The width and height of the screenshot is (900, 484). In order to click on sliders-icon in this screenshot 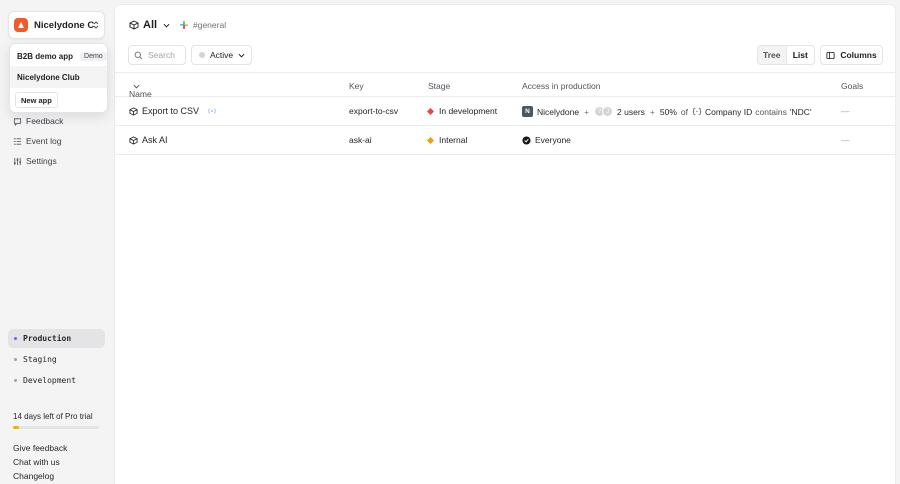, I will do `click(17, 161)`.